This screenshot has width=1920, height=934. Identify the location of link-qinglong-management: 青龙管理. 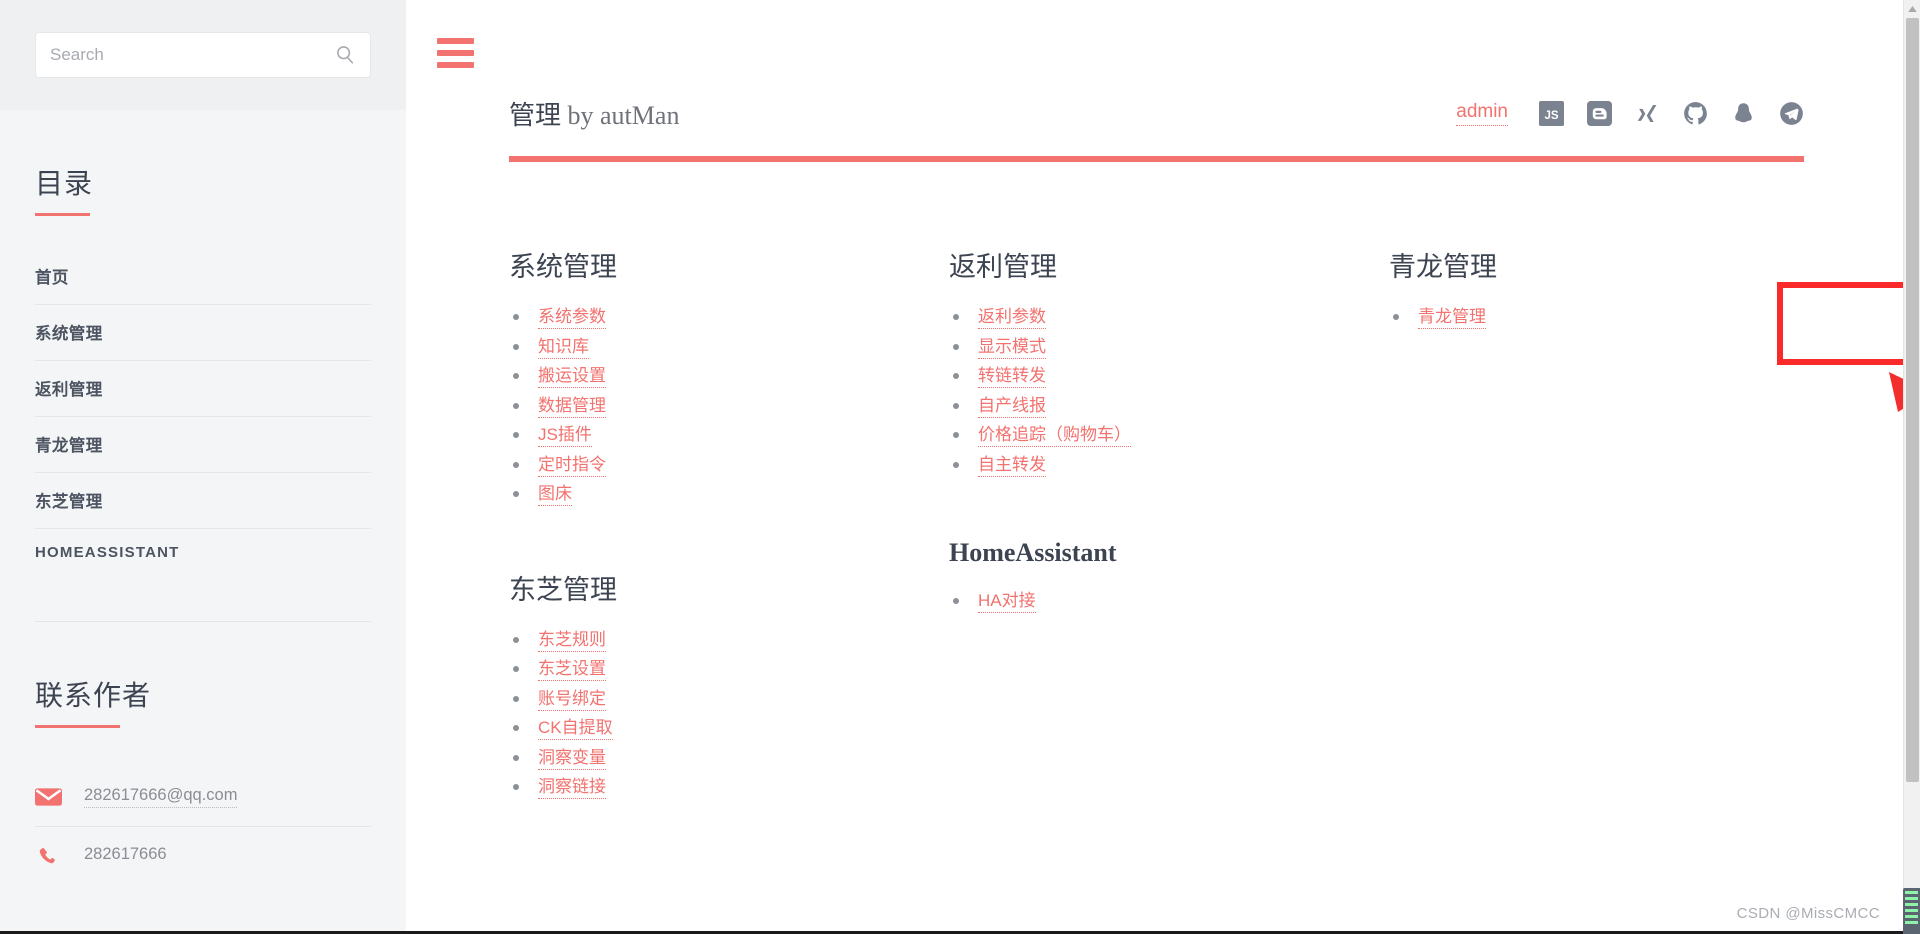
(1452, 318).